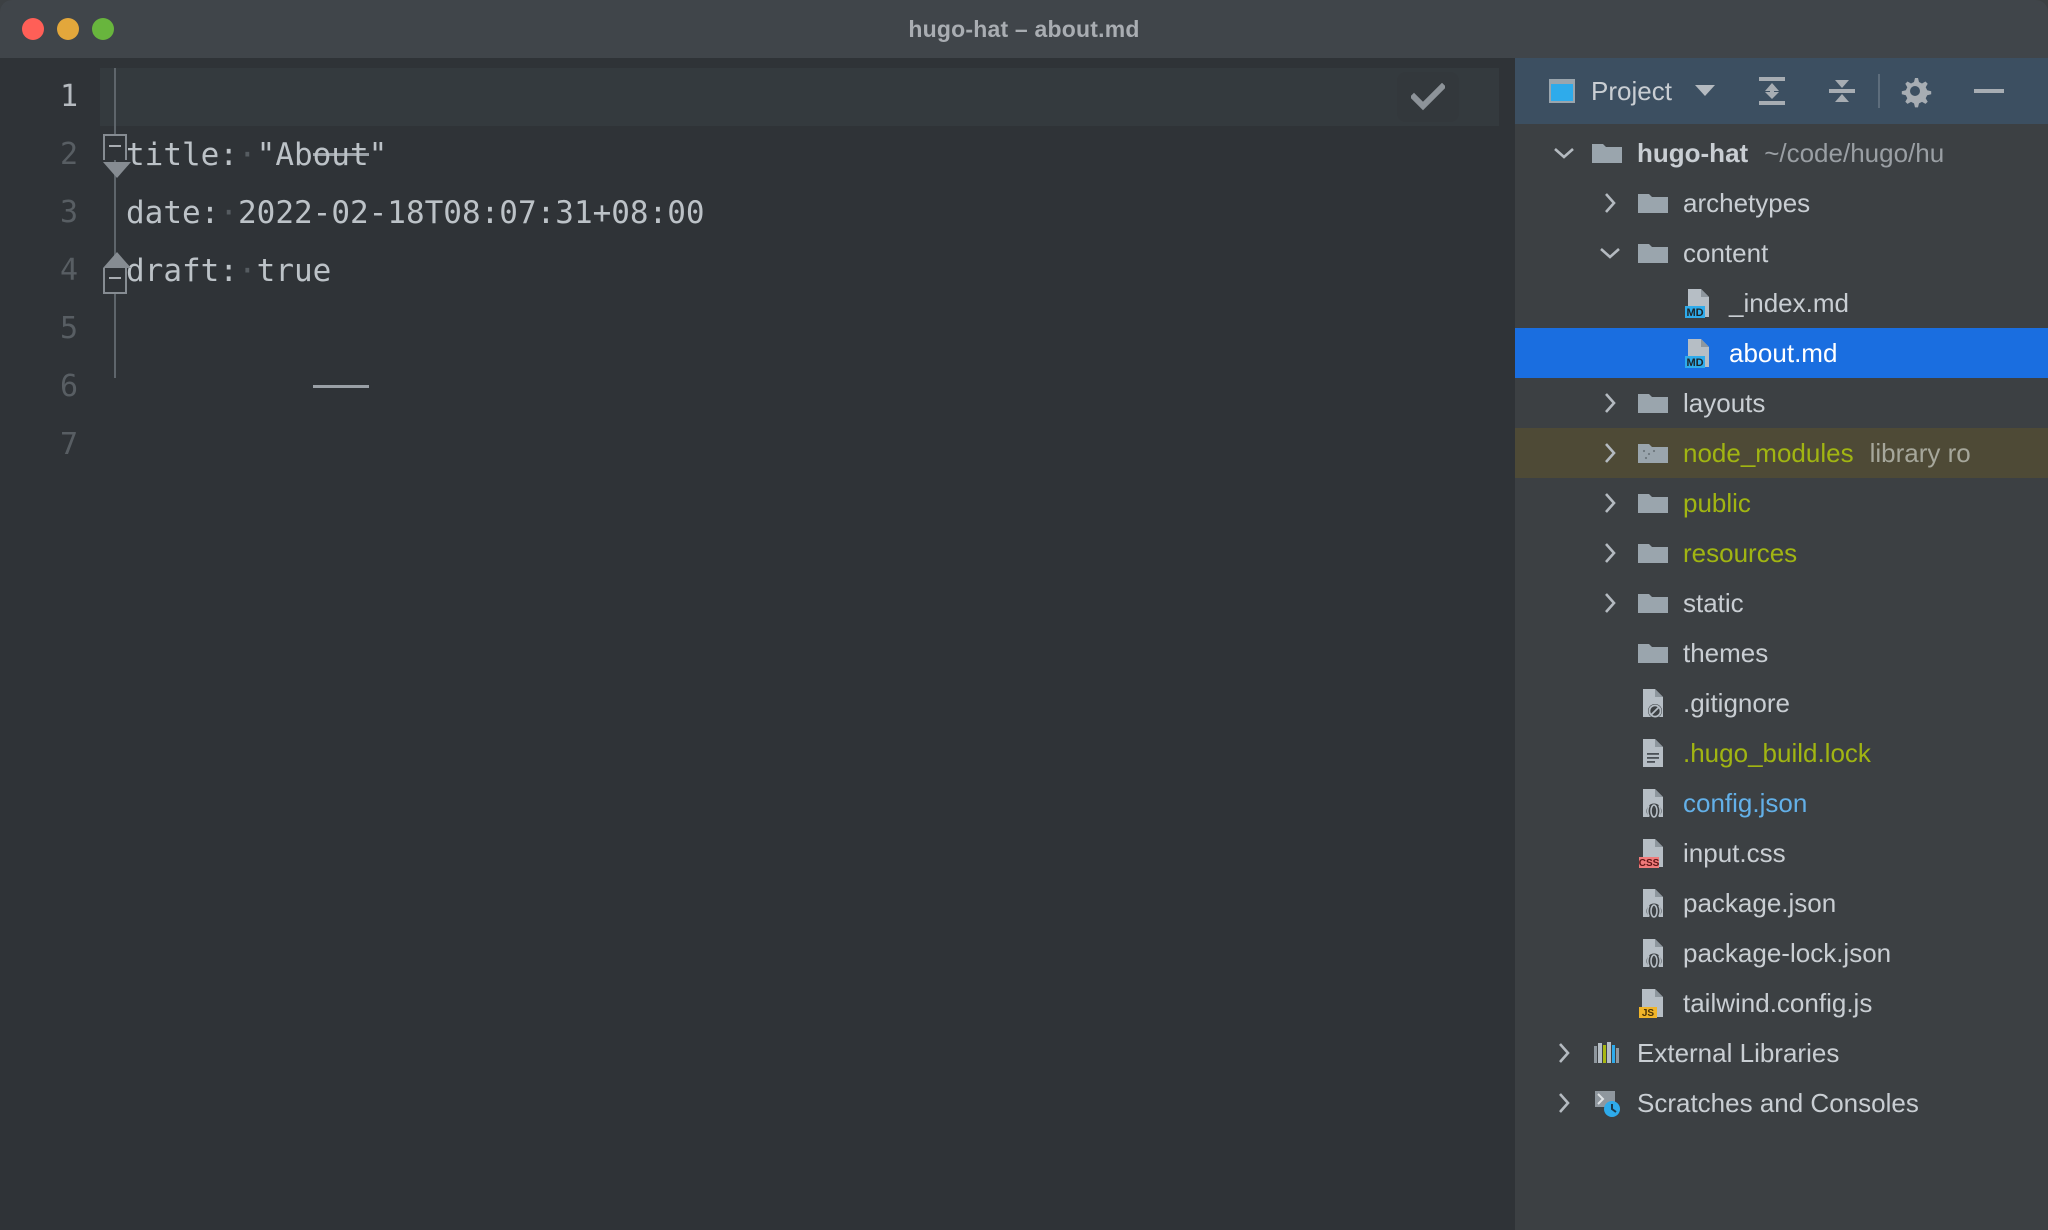 The height and width of the screenshot is (1230, 2048). Describe the element at coordinates (1631, 90) in the screenshot. I see `project-panel-title: Project` at that location.